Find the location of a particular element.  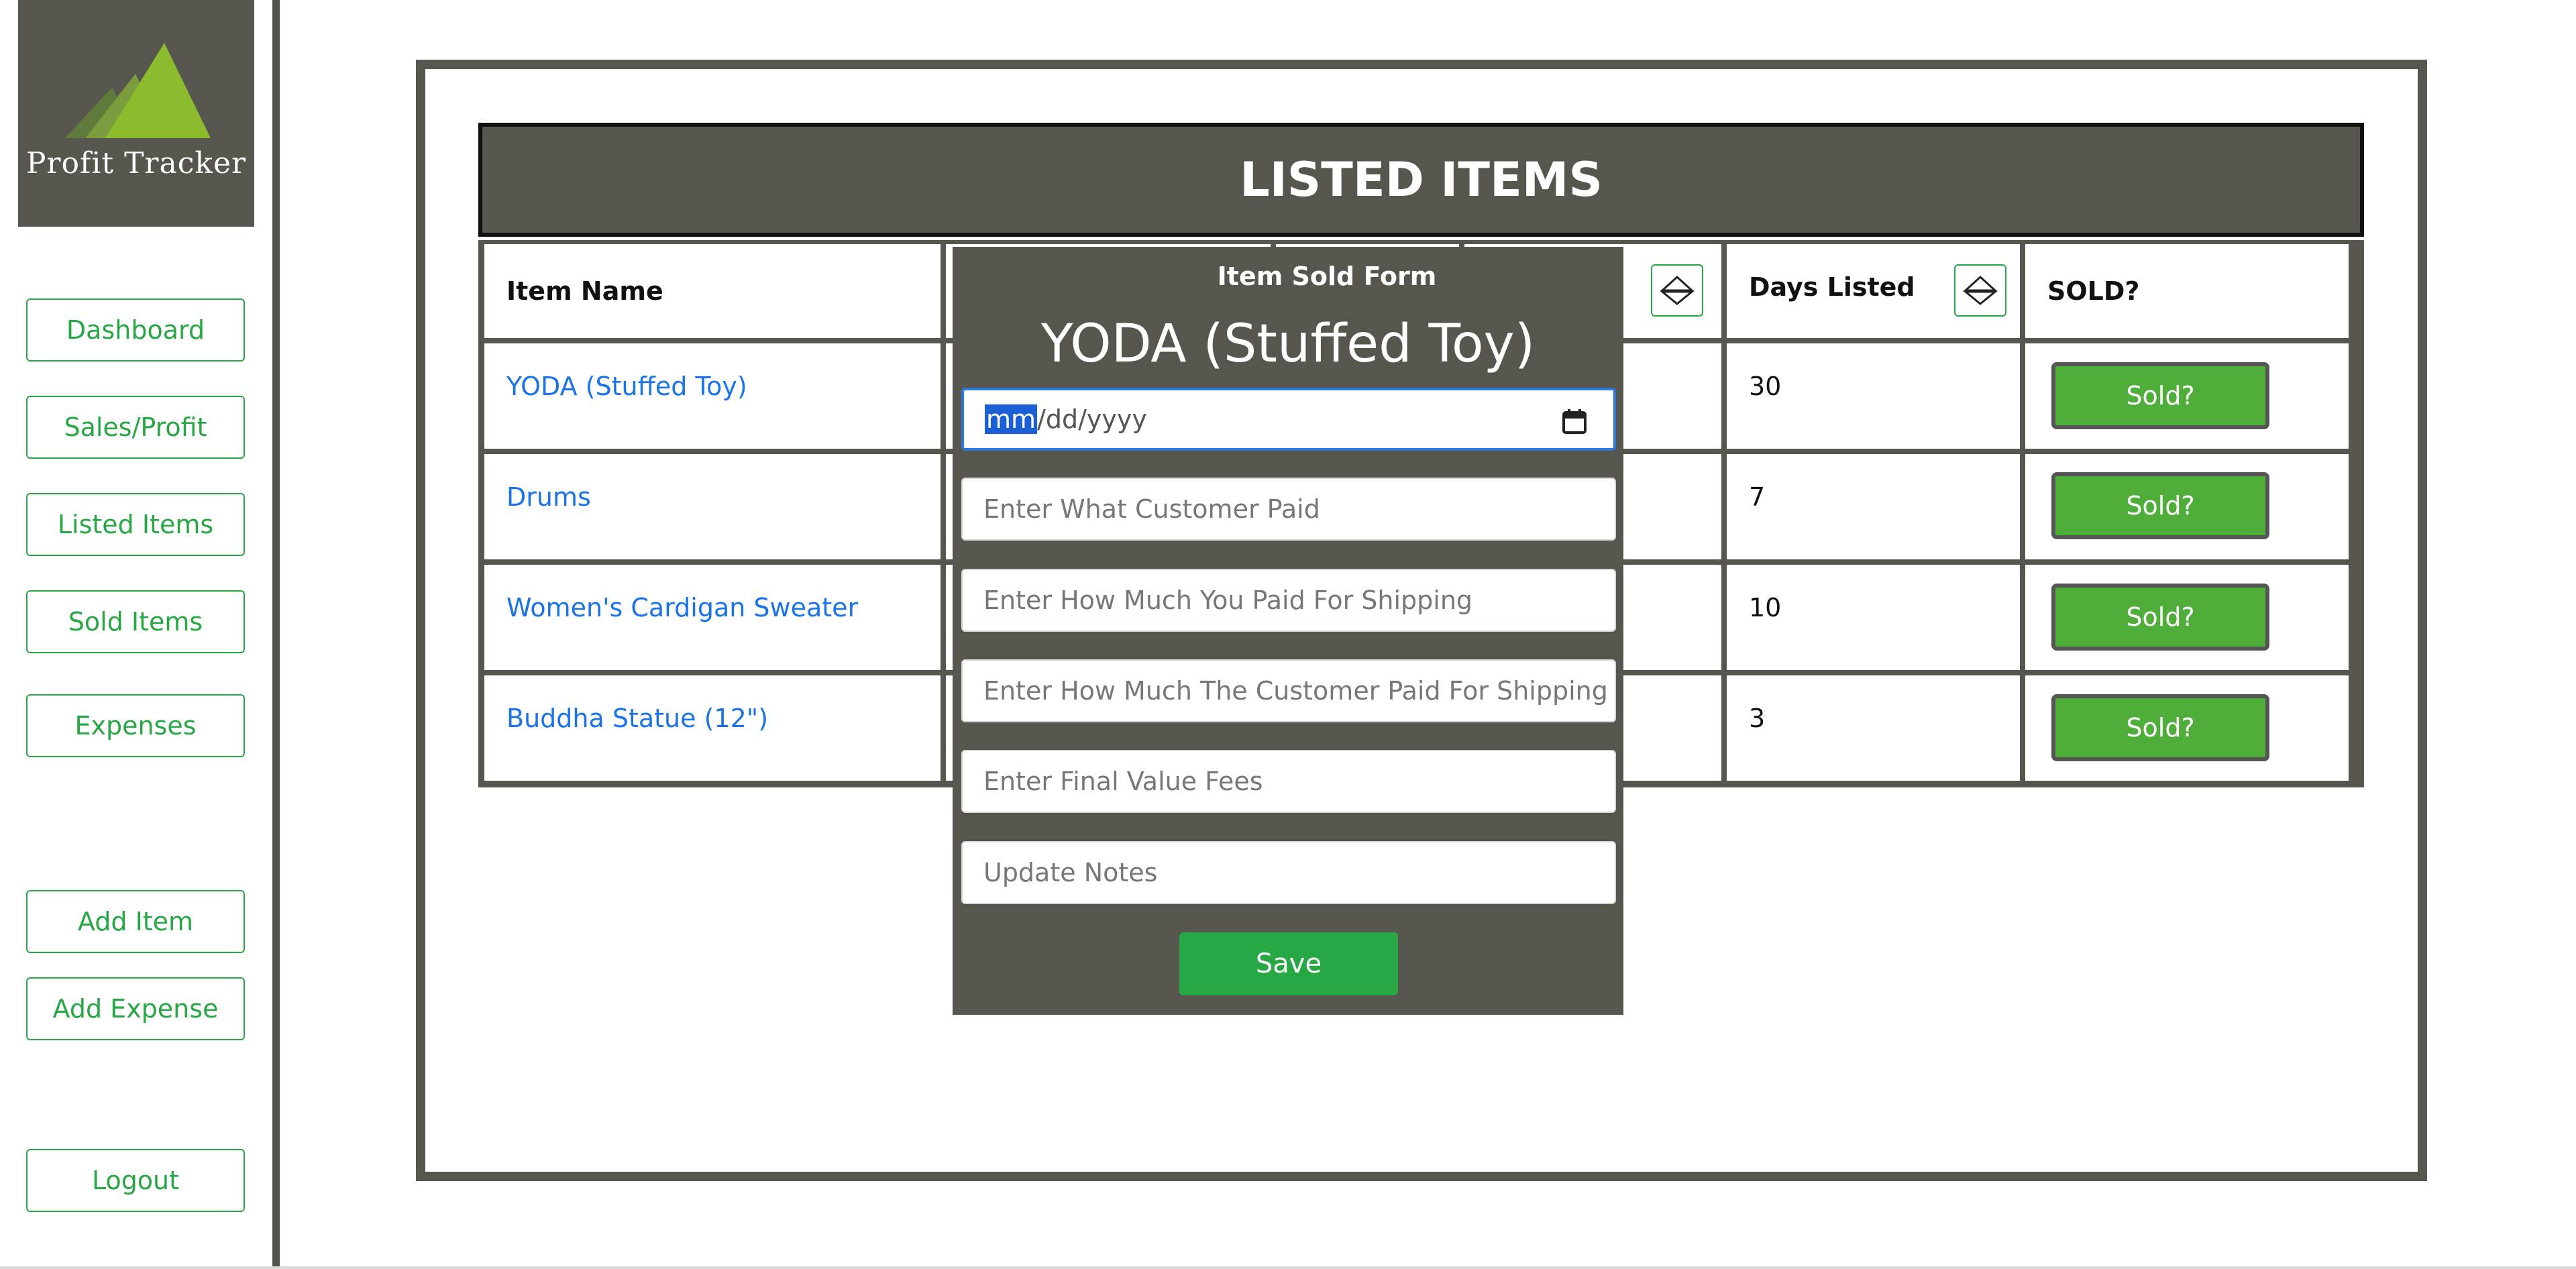

logo-text: Profit Tracker is located at coordinates (136, 163).